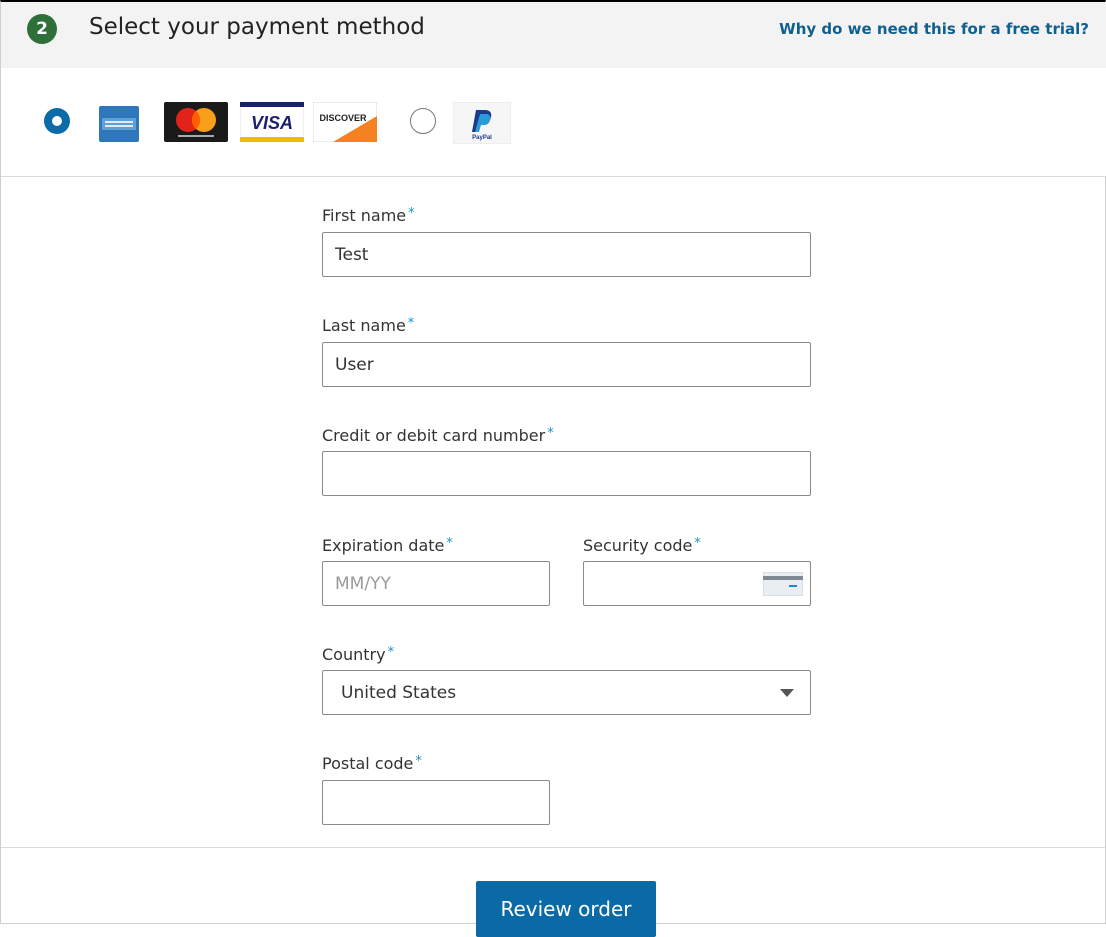 The width and height of the screenshot is (1106, 937). What do you see at coordinates (566, 254) in the screenshot?
I see `first-name-input` at bounding box center [566, 254].